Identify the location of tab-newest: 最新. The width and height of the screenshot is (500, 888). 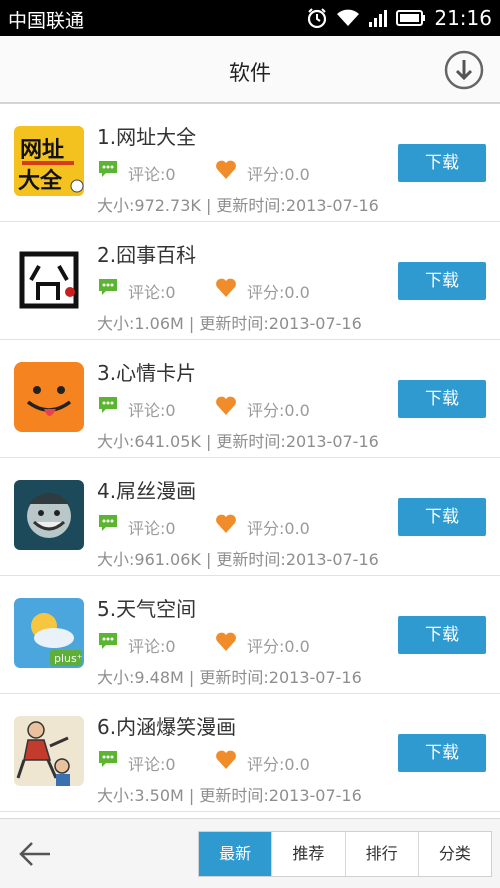
(235, 854).